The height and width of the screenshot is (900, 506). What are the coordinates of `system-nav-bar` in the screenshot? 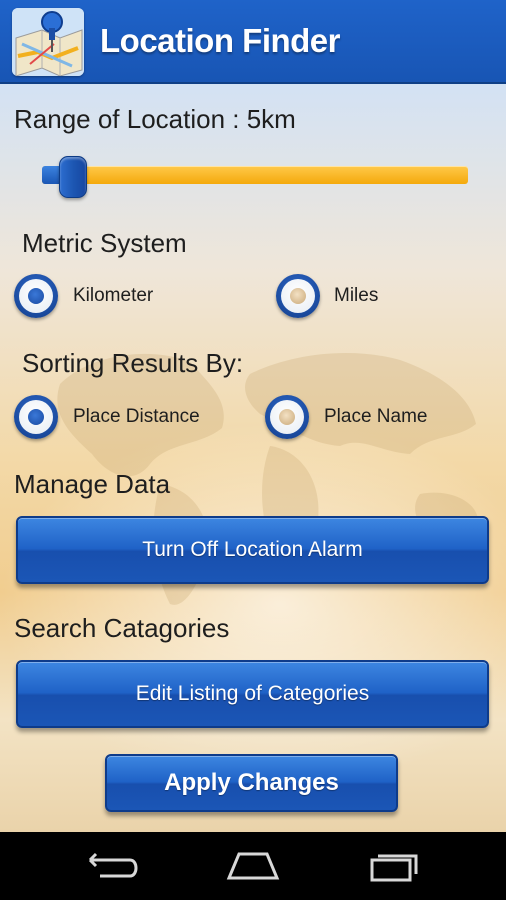 It's located at (253, 866).